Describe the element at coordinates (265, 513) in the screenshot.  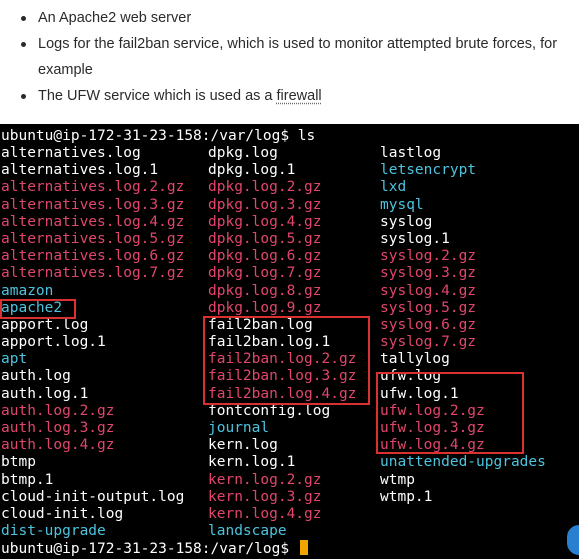
I see `ls-entry-archive: kern.log.4.gz` at that location.